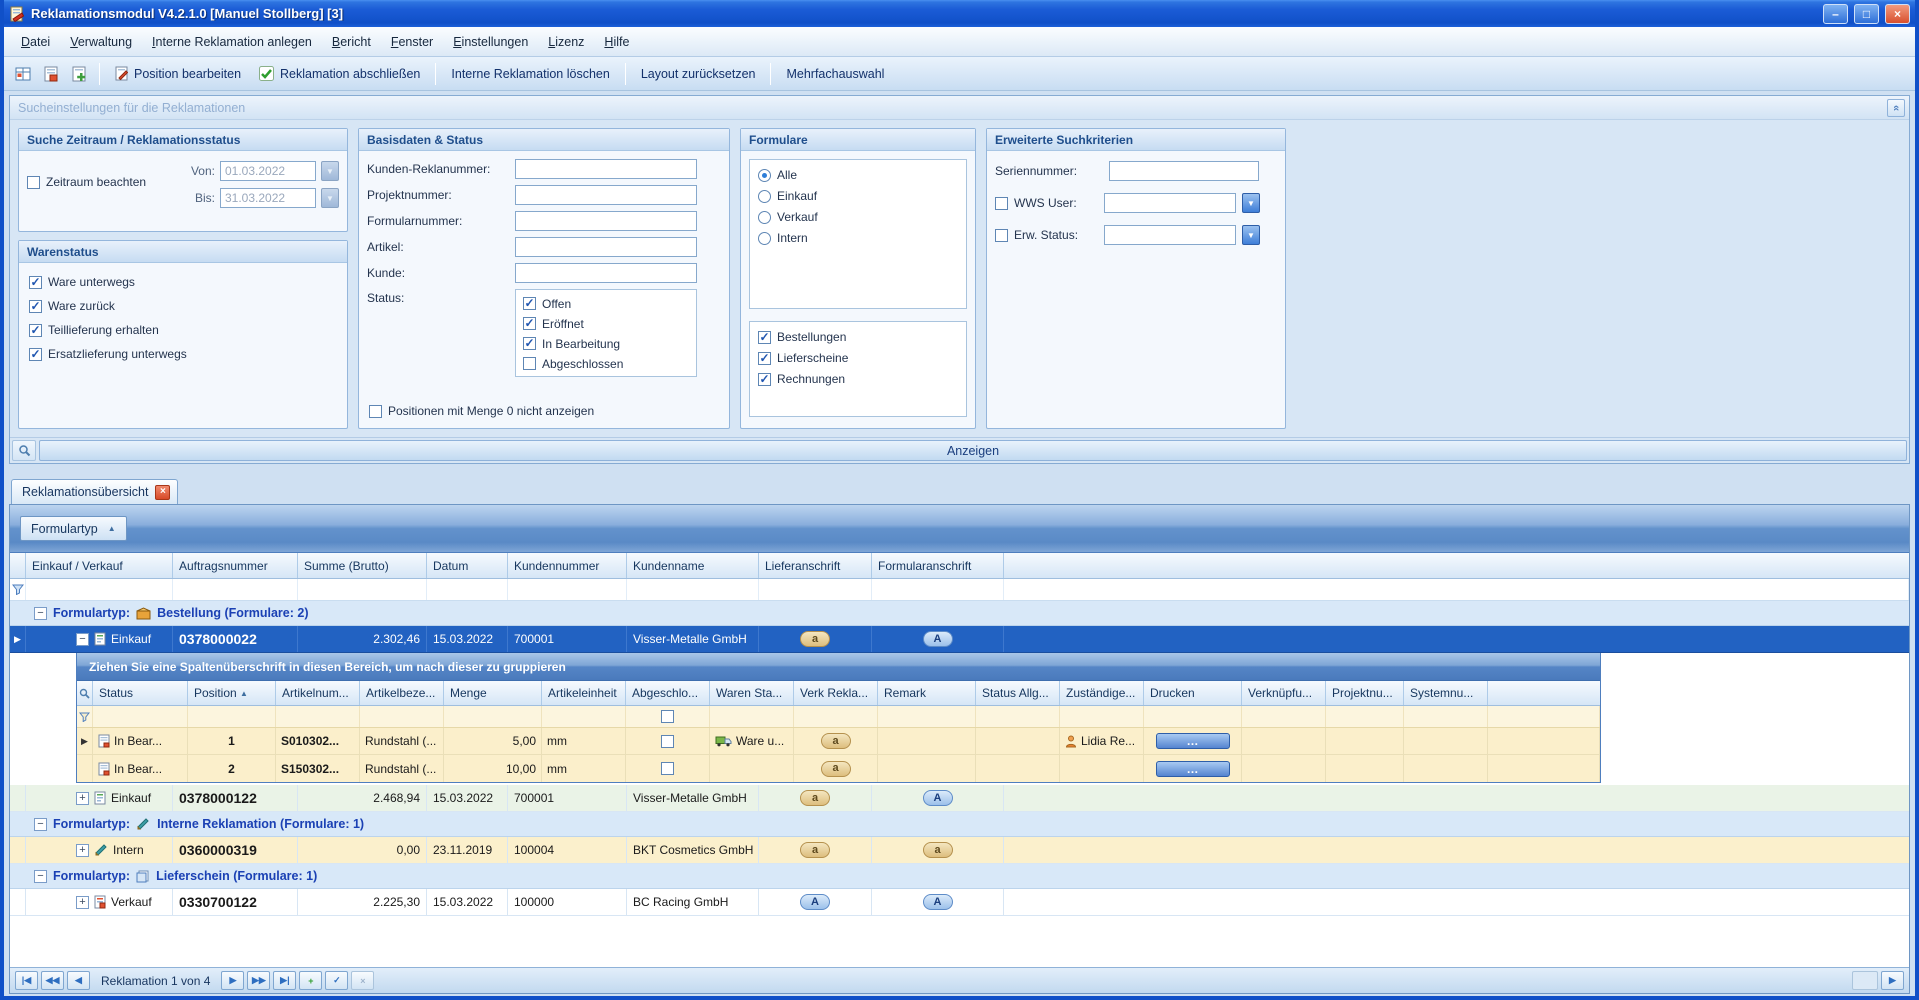 Image resolution: width=1919 pixels, height=1000 pixels. What do you see at coordinates (52, 980) in the screenshot?
I see `nav-prev-page-button: ◀◀` at bounding box center [52, 980].